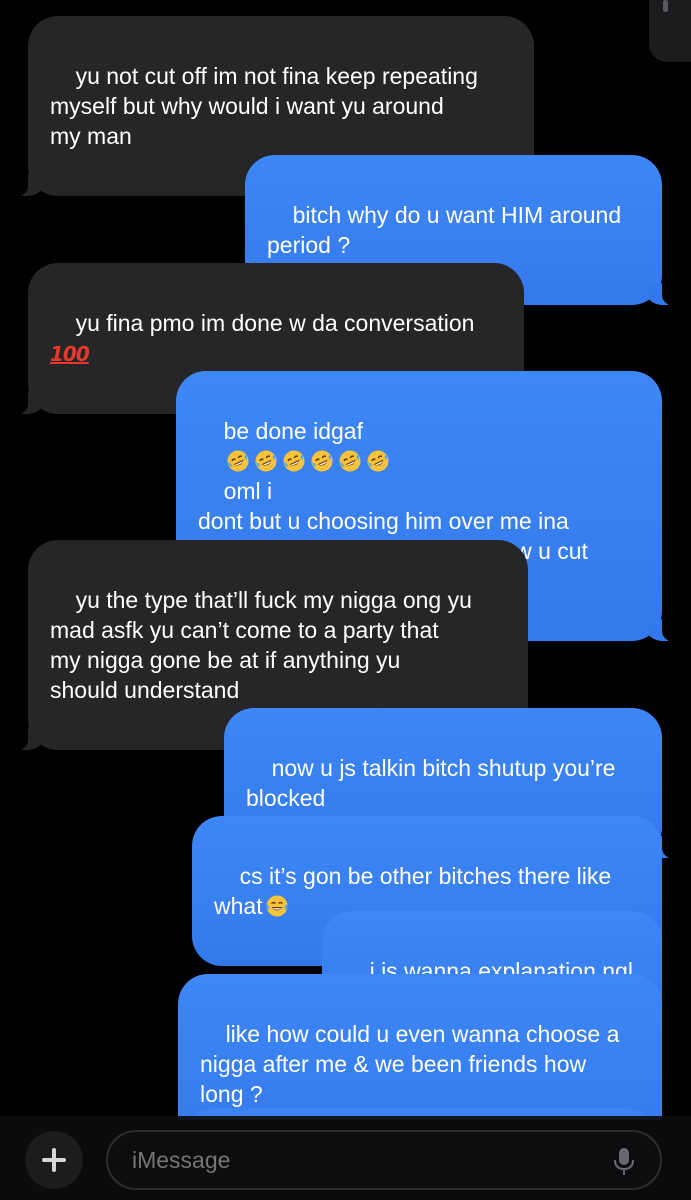 This screenshot has width=691, height=1200. I want to click on plus-icon-stroke, so click(54, 1160).